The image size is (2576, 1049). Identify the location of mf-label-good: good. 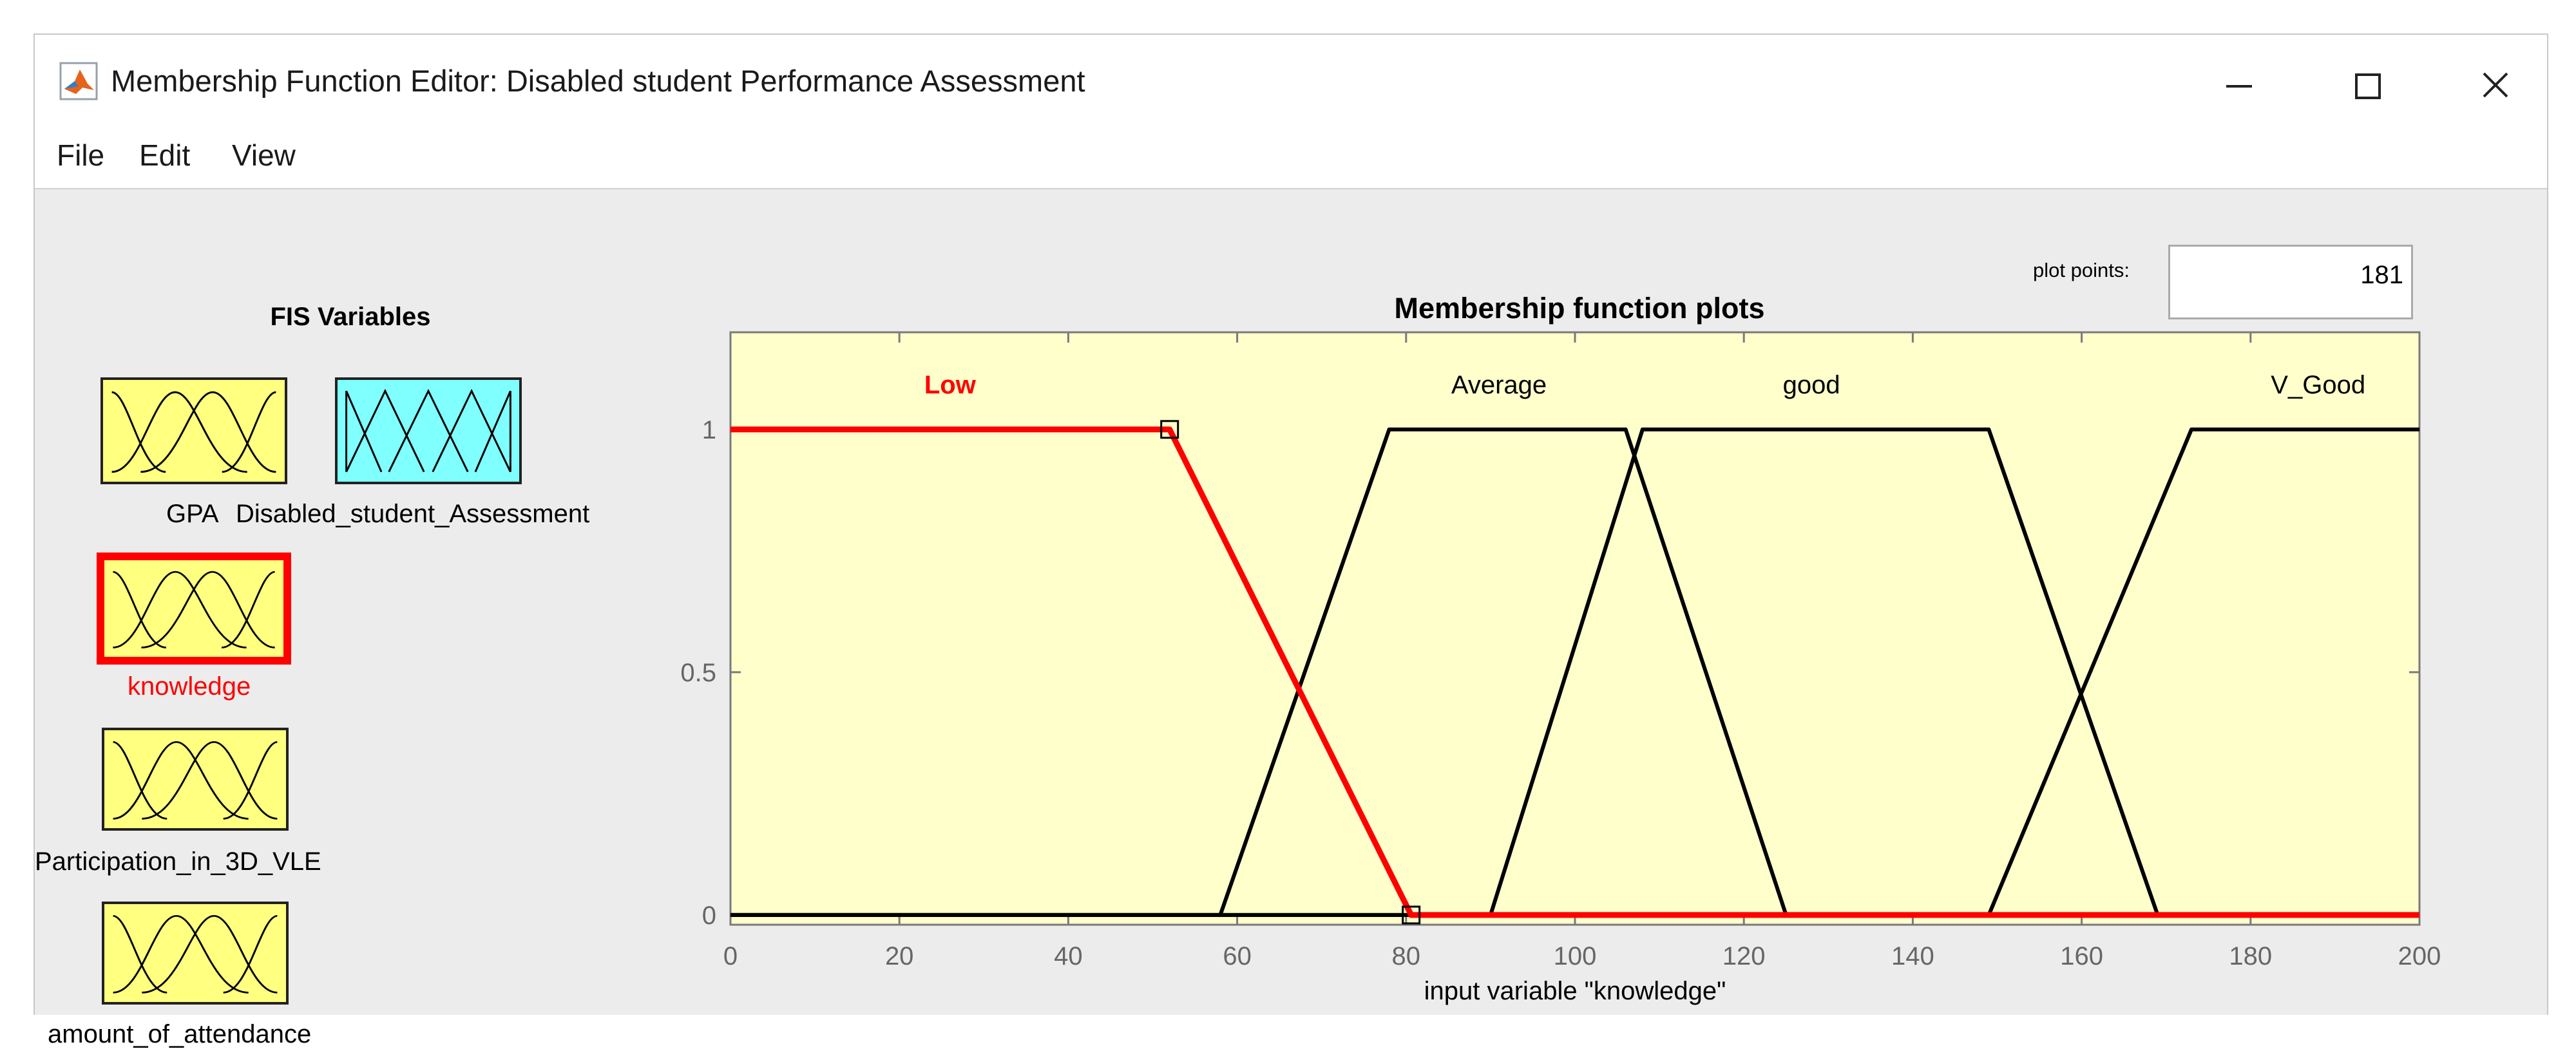
(1811, 385).